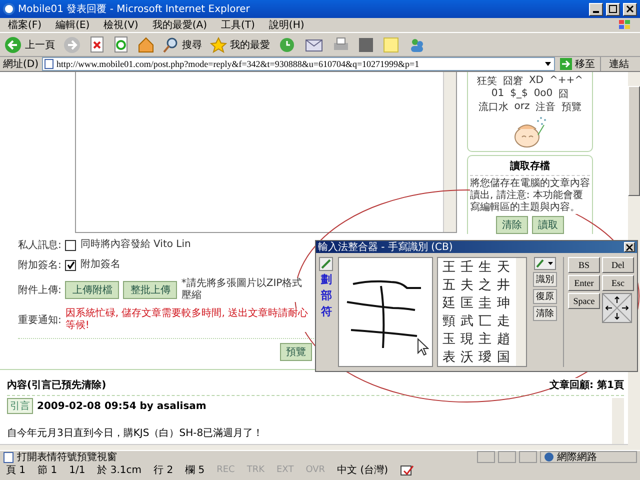  Describe the element at coordinates (487, 304) in the screenshot. I see `candidate-character: 圭` at that location.